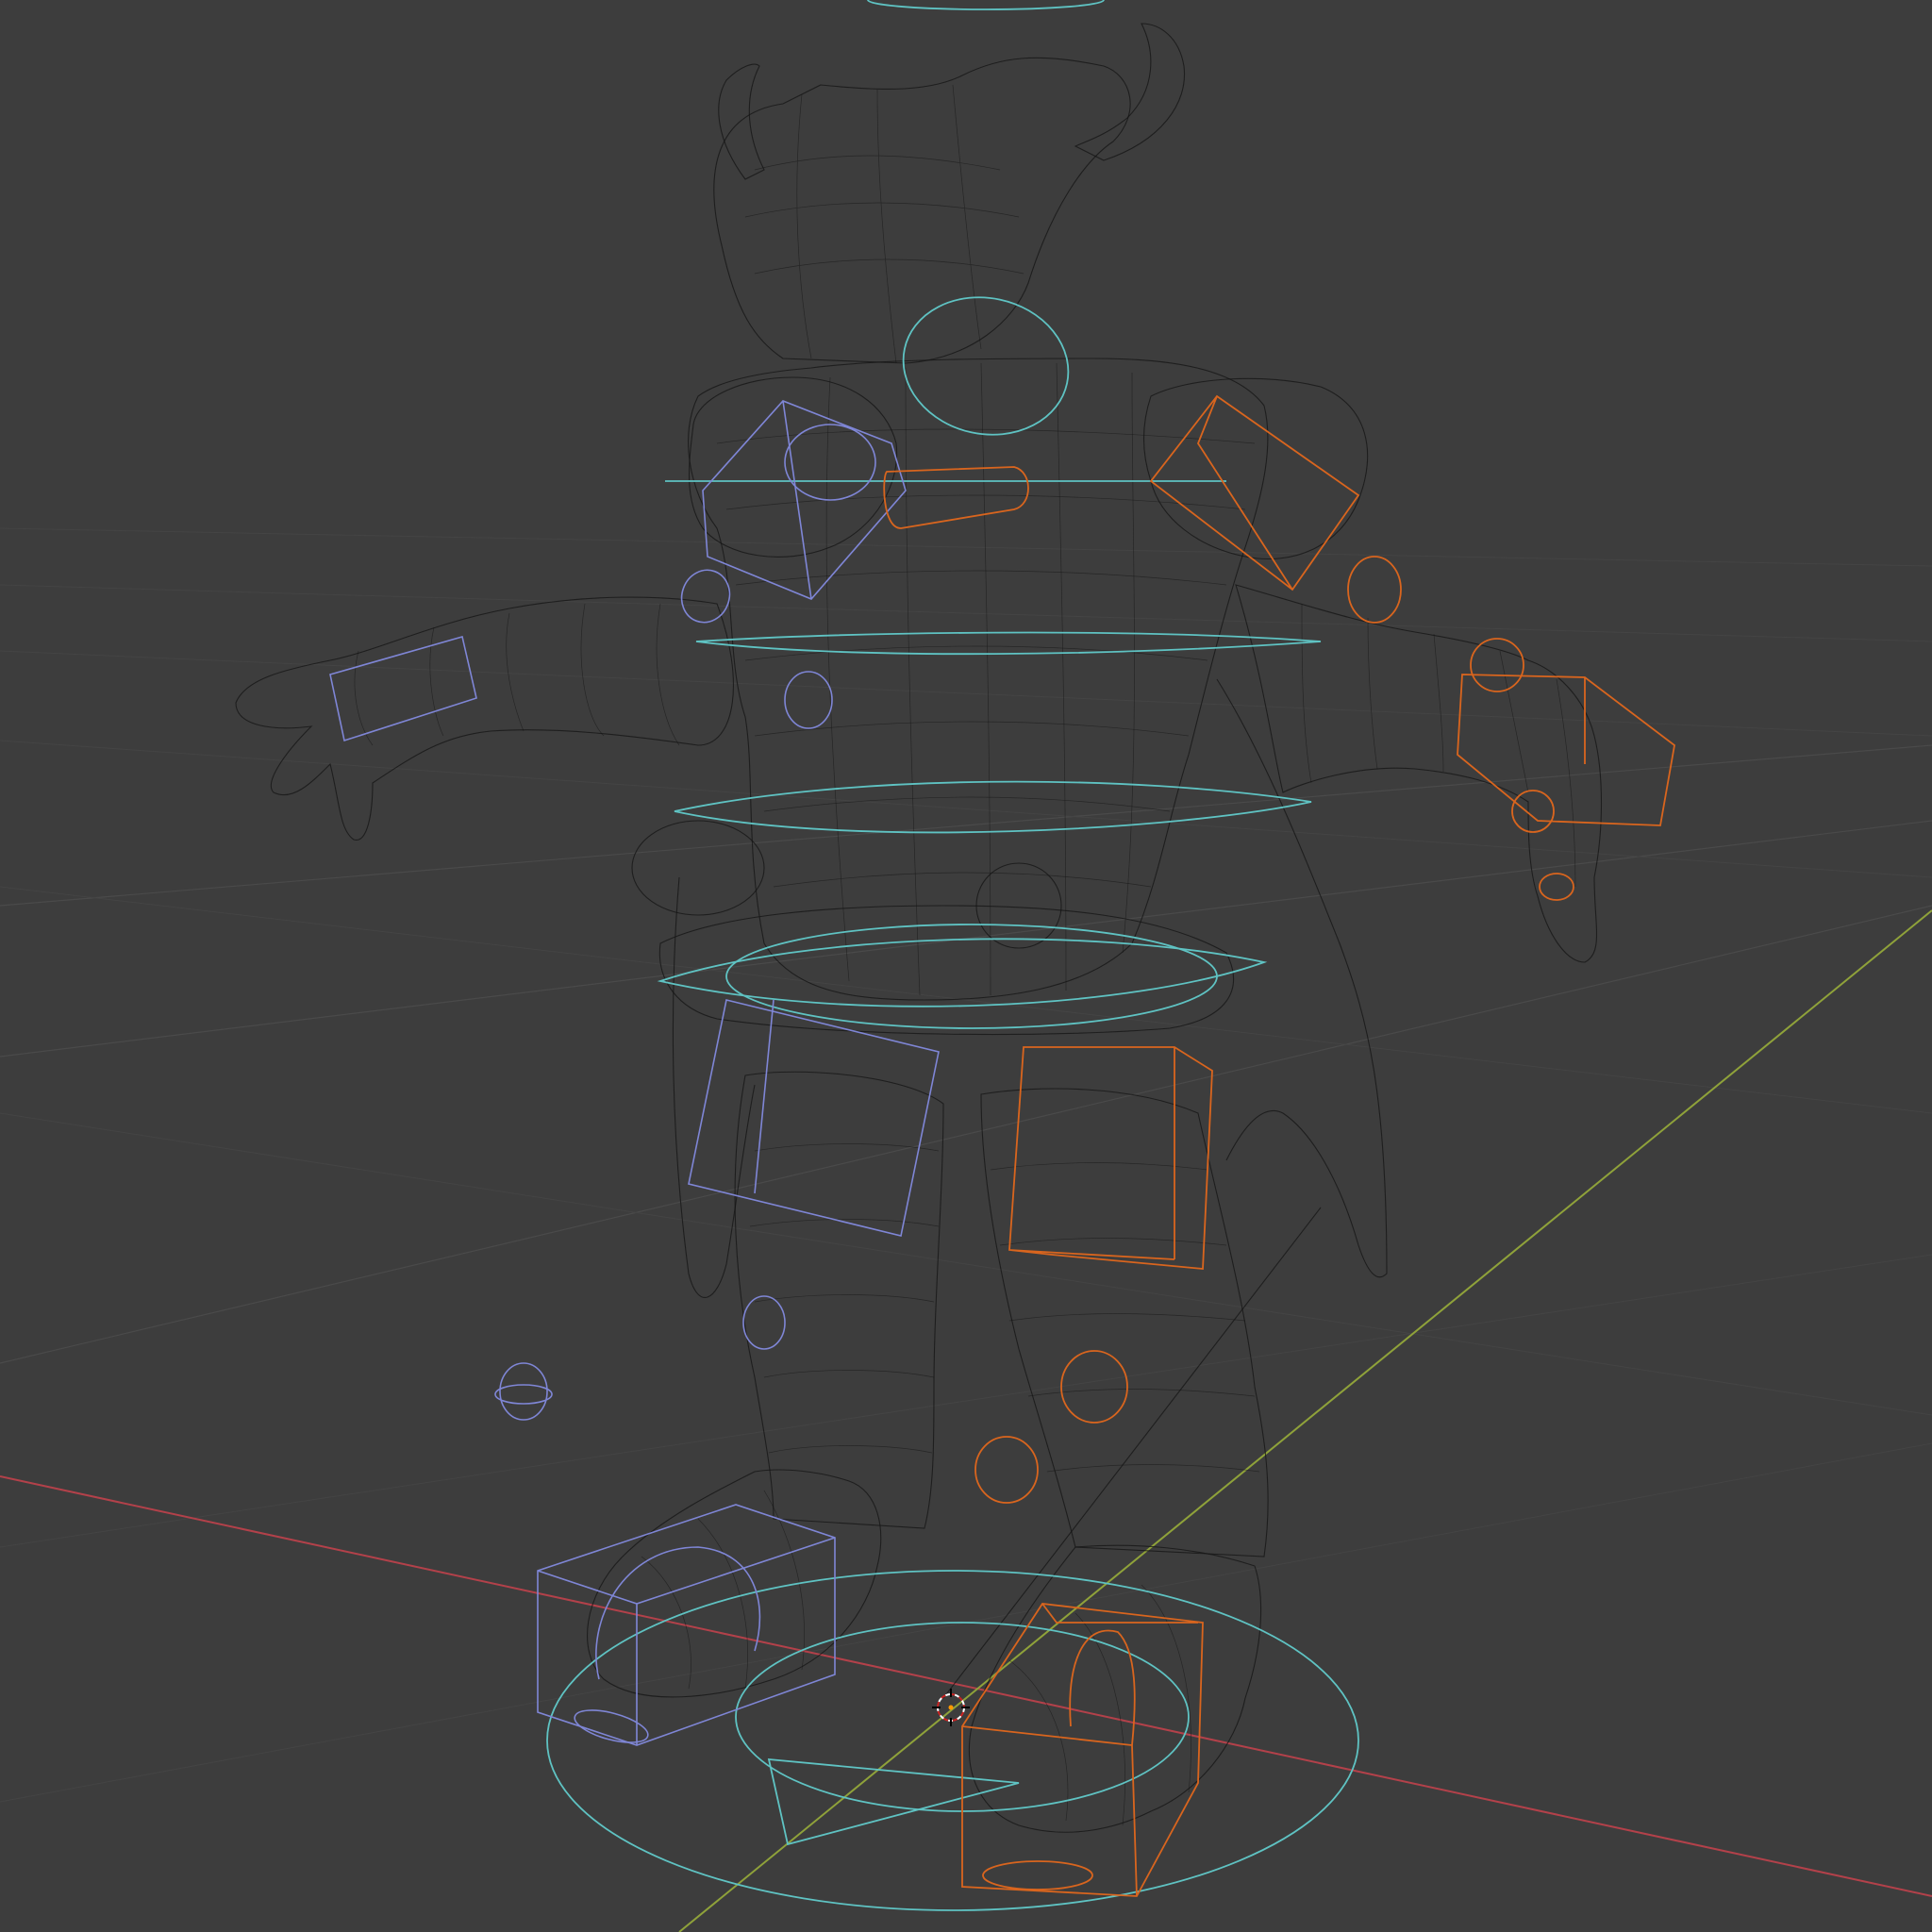  I want to click on right-hand-control, so click(1566, 750).